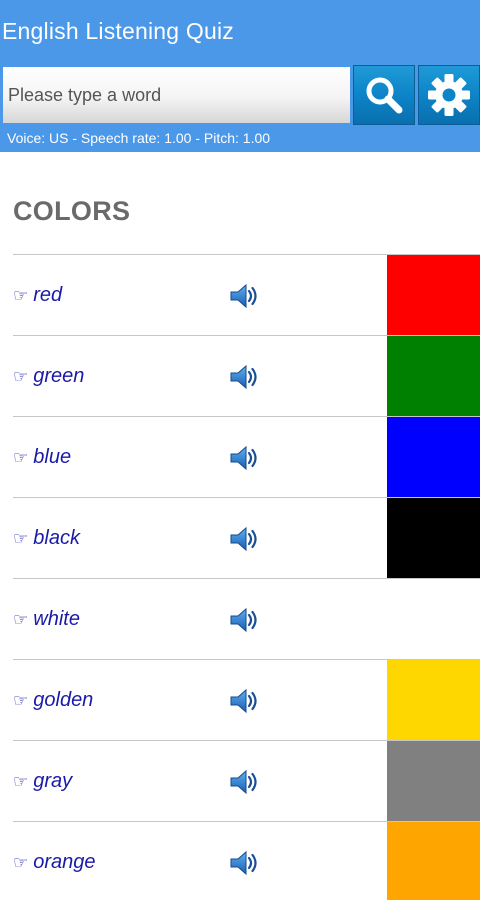 This screenshot has height=900, width=480. I want to click on word-row: ☞ green, so click(246, 376).